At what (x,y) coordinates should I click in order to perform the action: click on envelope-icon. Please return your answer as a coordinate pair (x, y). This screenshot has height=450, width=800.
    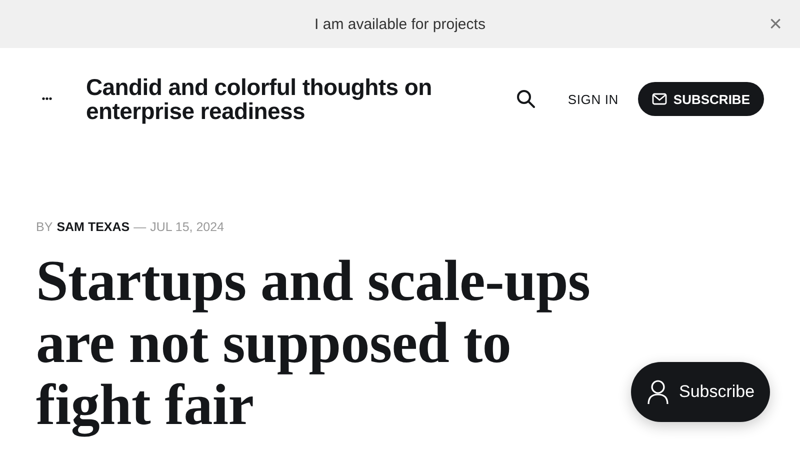
    Looking at the image, I should click on (660, 99).